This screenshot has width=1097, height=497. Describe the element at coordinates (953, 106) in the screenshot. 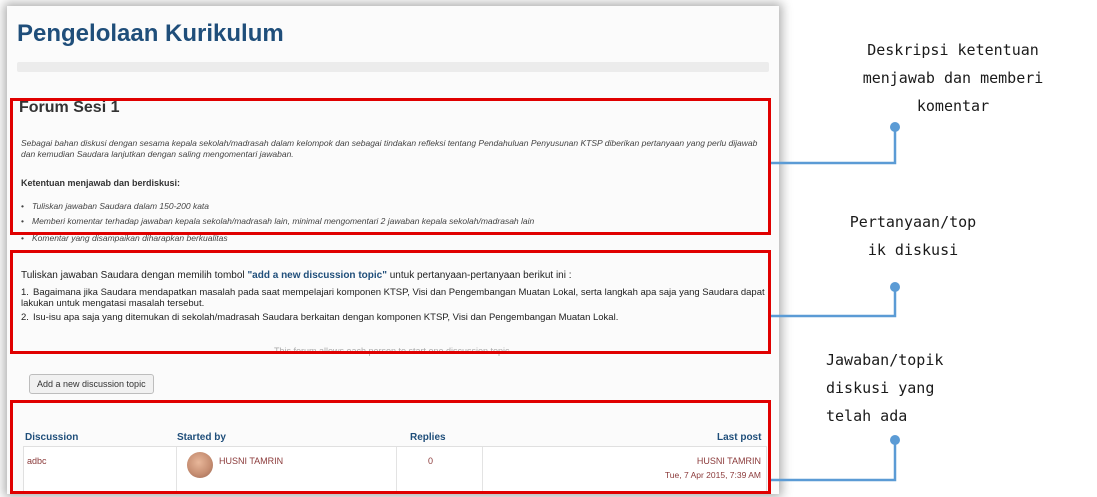

I see `annotation-line: komentar` at that location.